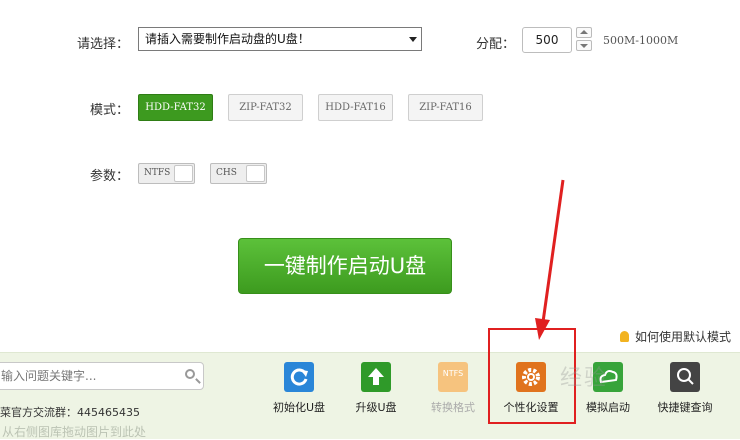  What do you see at coordinates (683, 337) in the screenshot?
I see `help-link-text: 如何使用默认模式` at bounding box center [683, 337].